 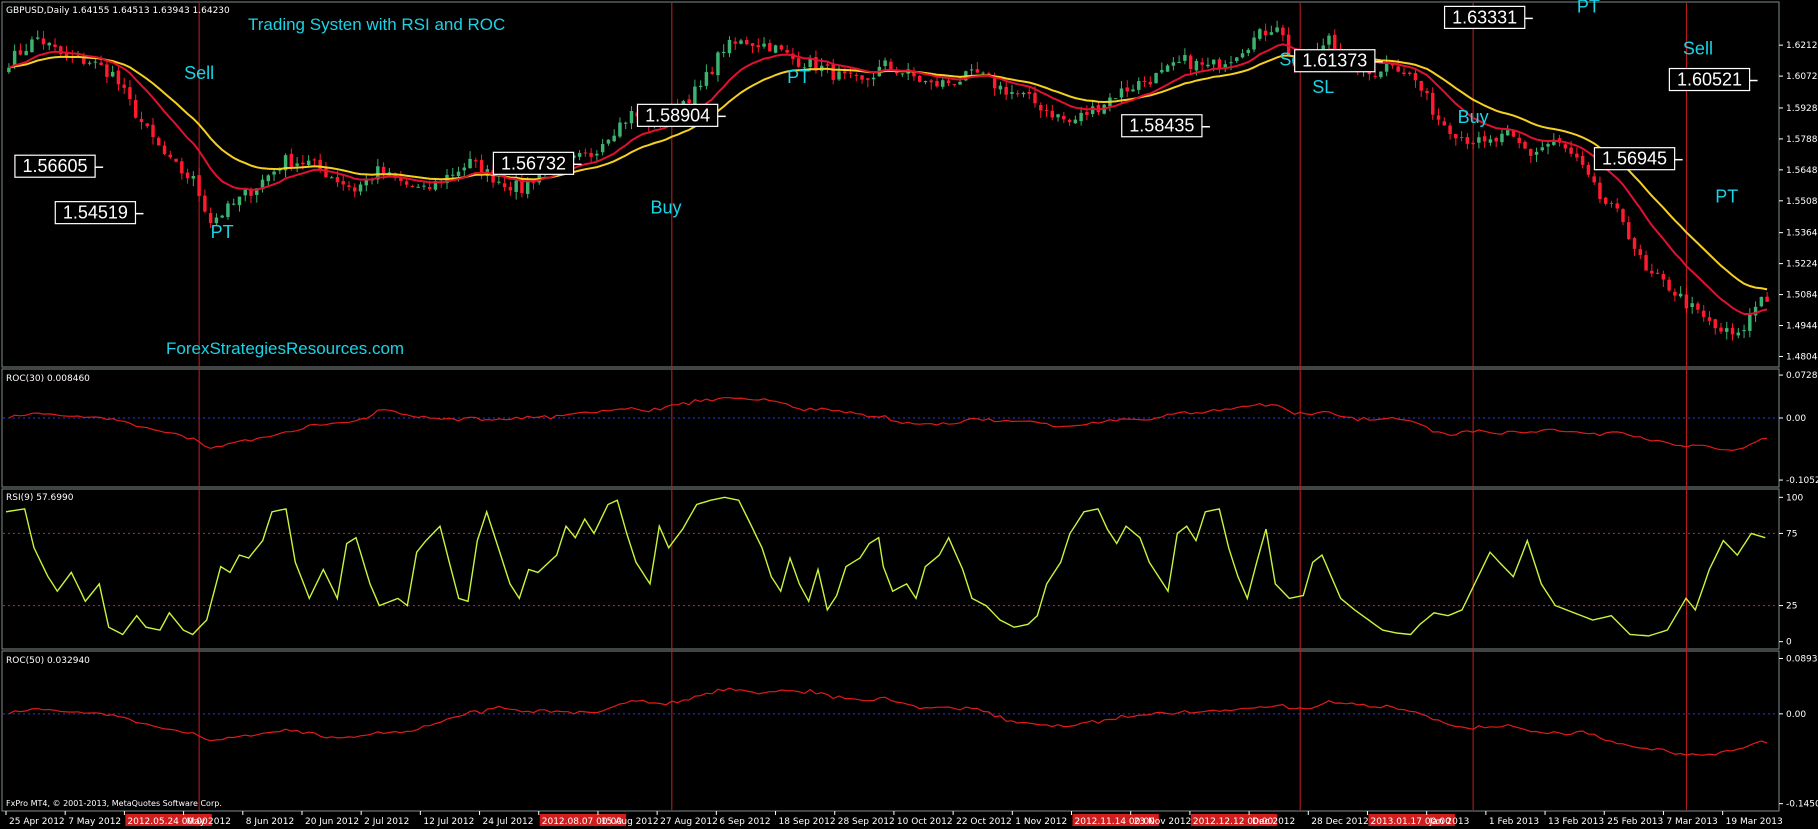 I want to click on time-tick-label: 8 Jun 2012, so click(x=270, y=822).